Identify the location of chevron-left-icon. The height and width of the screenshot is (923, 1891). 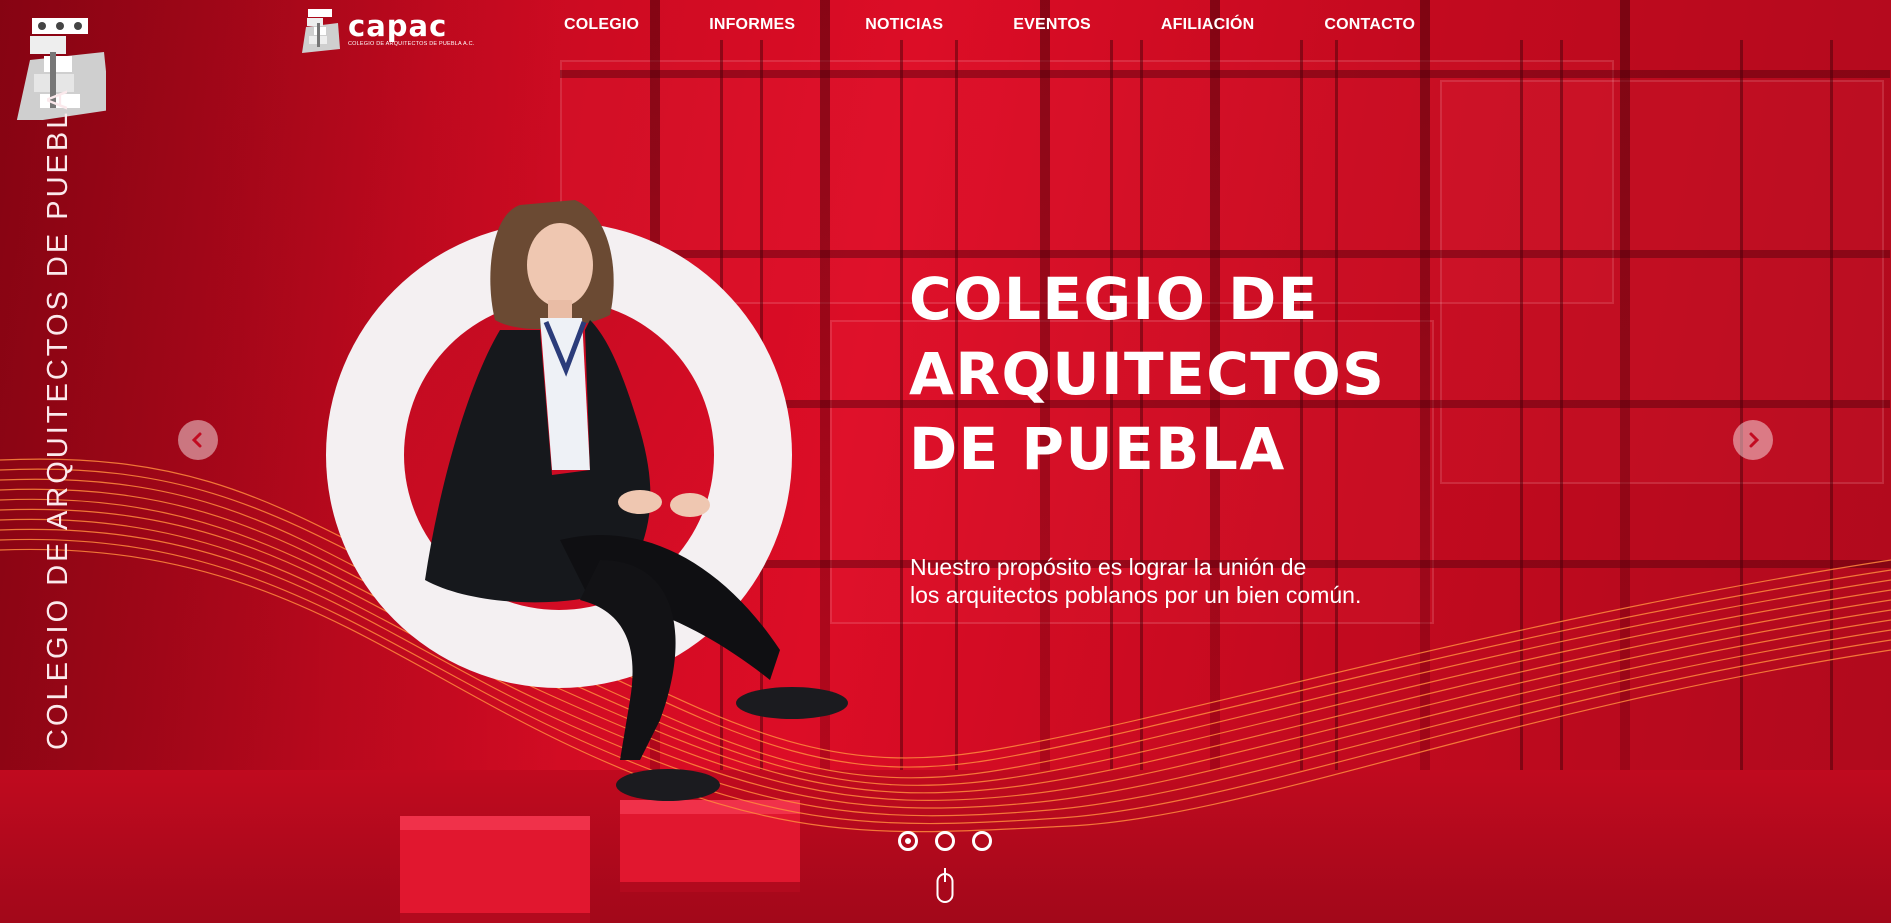
(196, 440).